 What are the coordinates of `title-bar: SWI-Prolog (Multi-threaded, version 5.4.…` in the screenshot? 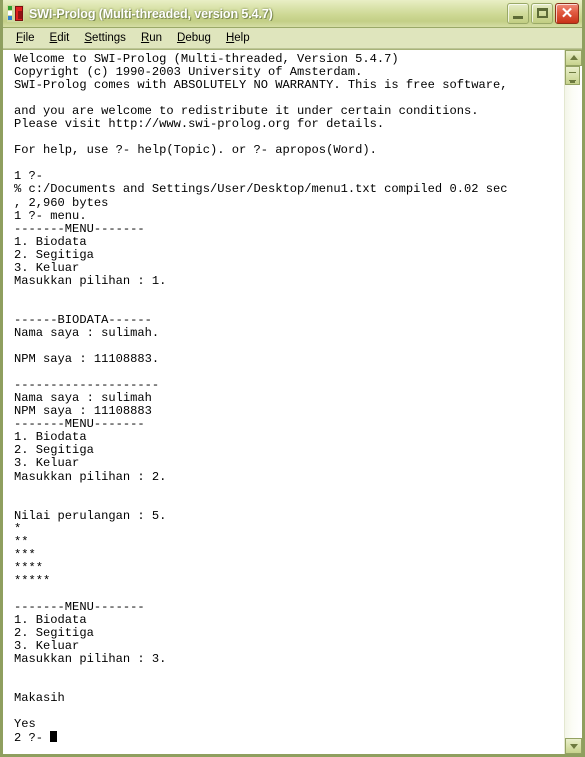 It's located at (292, 14).